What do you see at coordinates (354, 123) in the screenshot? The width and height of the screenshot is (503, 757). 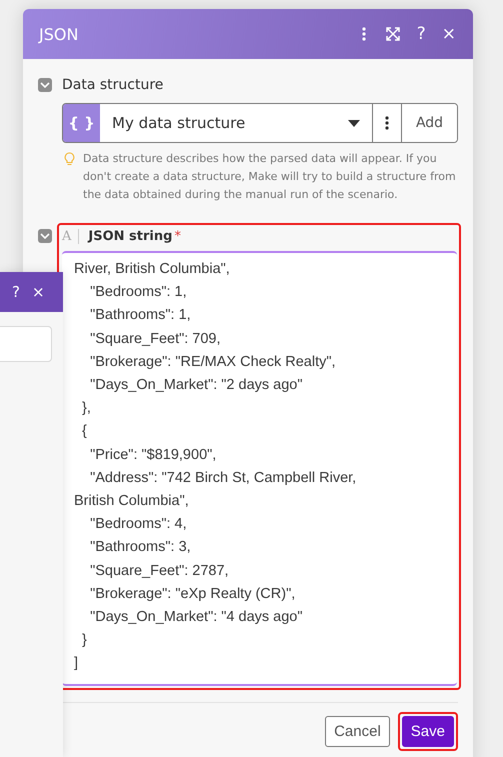 I see `caret-icon` at bounding box center [354, 123].